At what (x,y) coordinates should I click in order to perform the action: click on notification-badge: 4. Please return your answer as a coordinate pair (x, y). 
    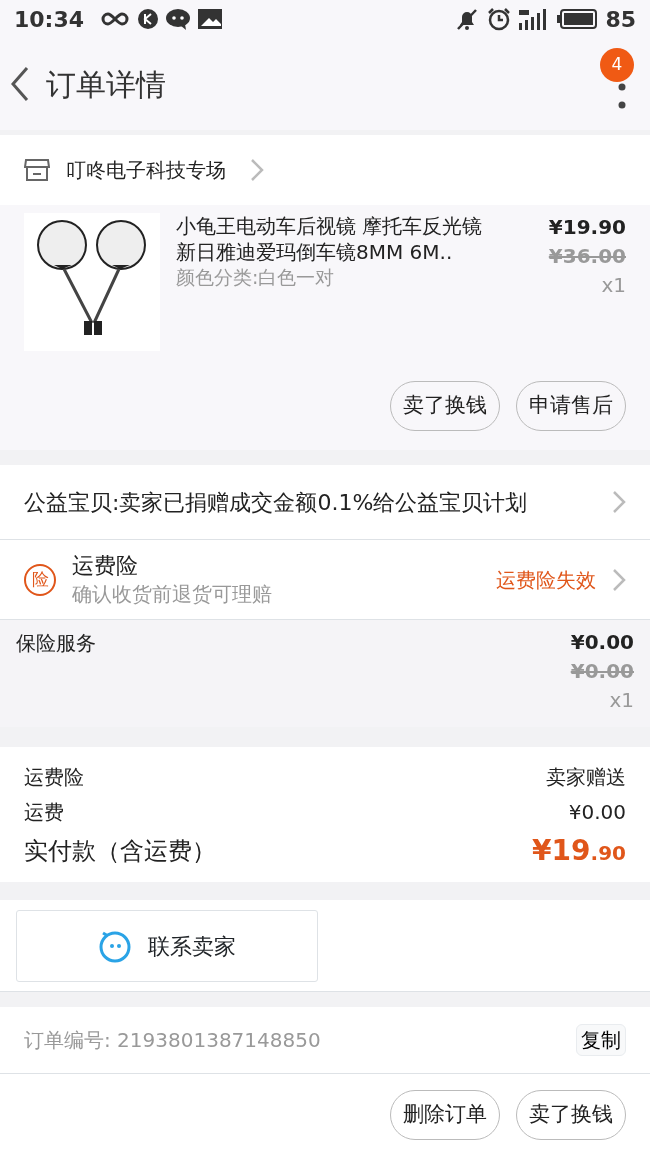
    Looking at the image, I should click on (617, 65).